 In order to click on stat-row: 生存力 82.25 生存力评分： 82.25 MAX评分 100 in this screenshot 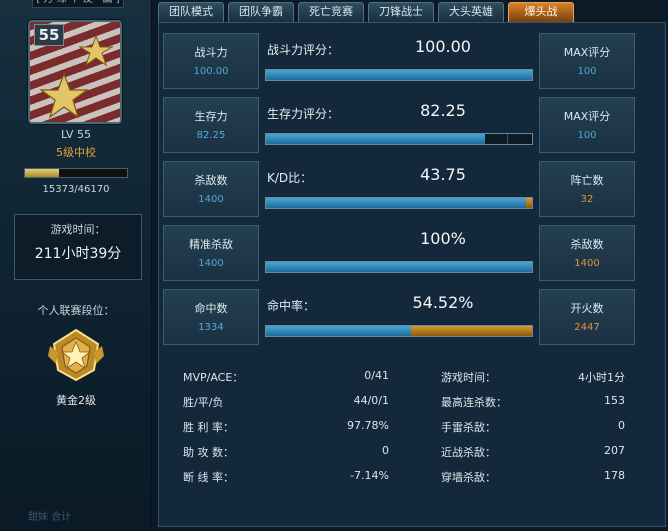, I will do `click(413, 126)`.